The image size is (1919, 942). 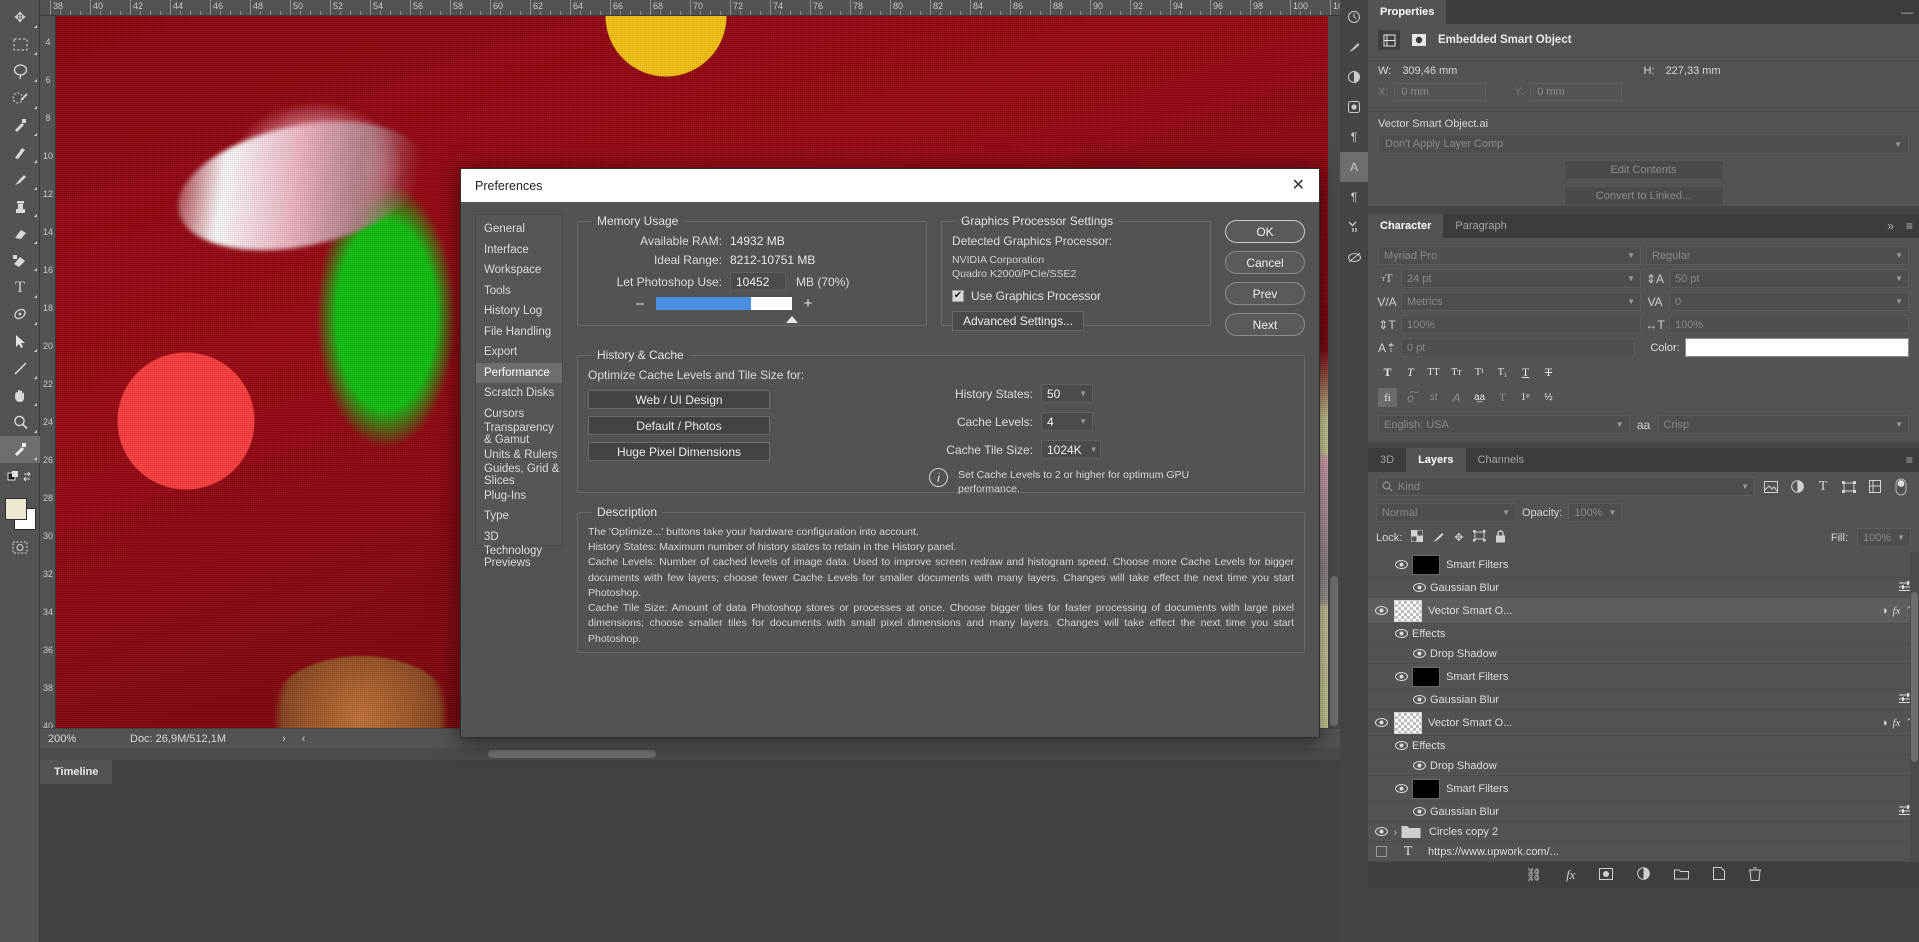 I want to click on styles-icon, so click(x=1354, y=107).